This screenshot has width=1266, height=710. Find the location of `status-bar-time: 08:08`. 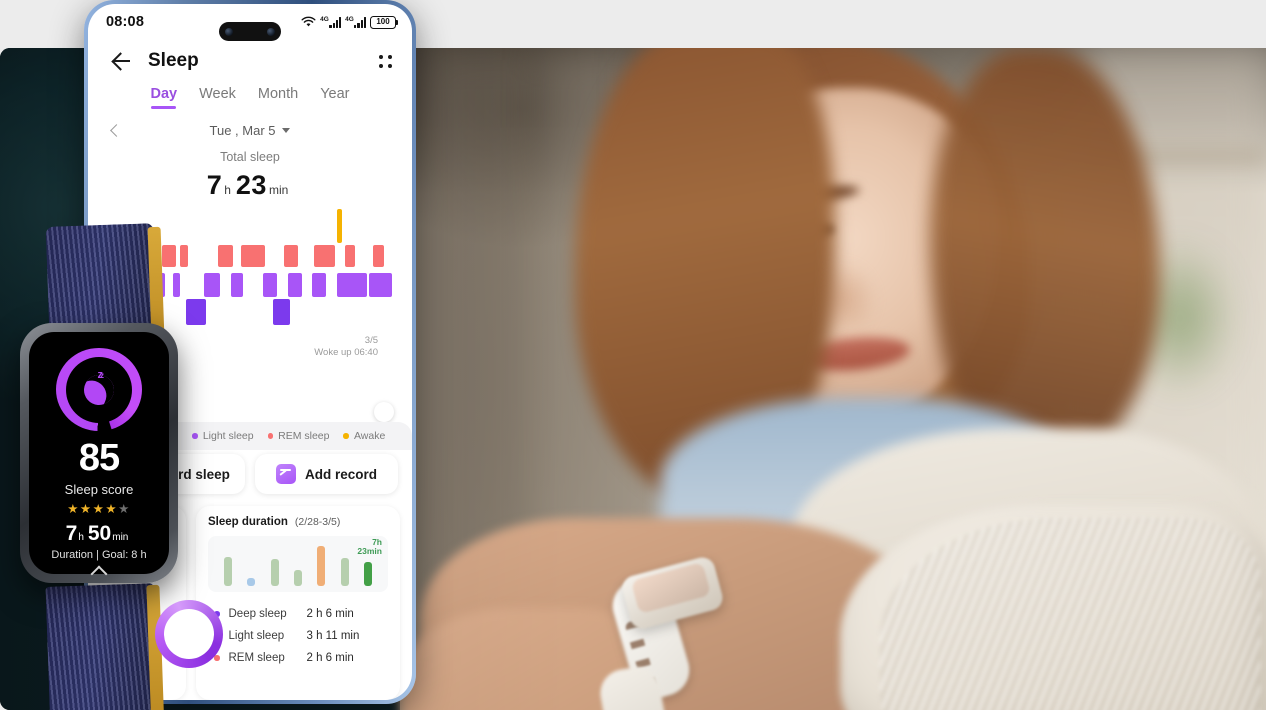

status-bar-time: 08:08 is located at coordinates (125, 22).